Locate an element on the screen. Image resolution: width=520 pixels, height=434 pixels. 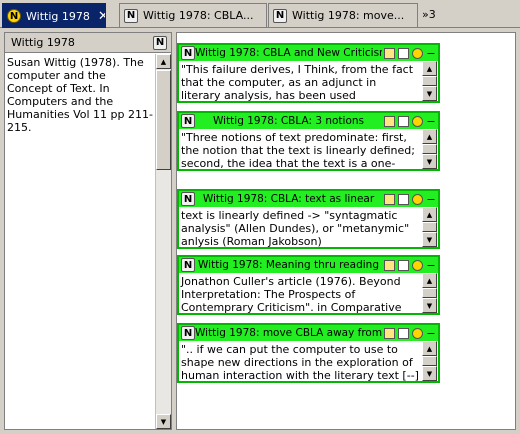
note-title-bar: N Wittig 1978: CBLA: 3 notions − is located at coordinates (308, 121).